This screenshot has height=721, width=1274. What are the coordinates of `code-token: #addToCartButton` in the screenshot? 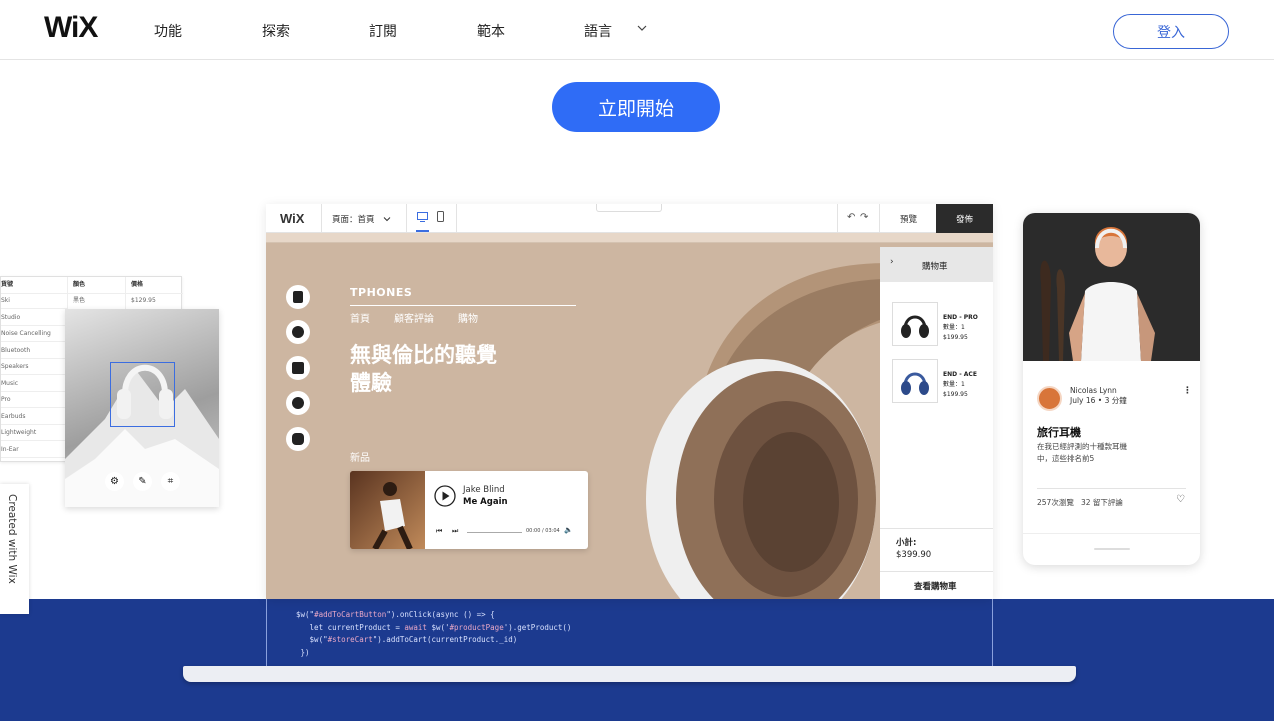 It's located at (350, 614).